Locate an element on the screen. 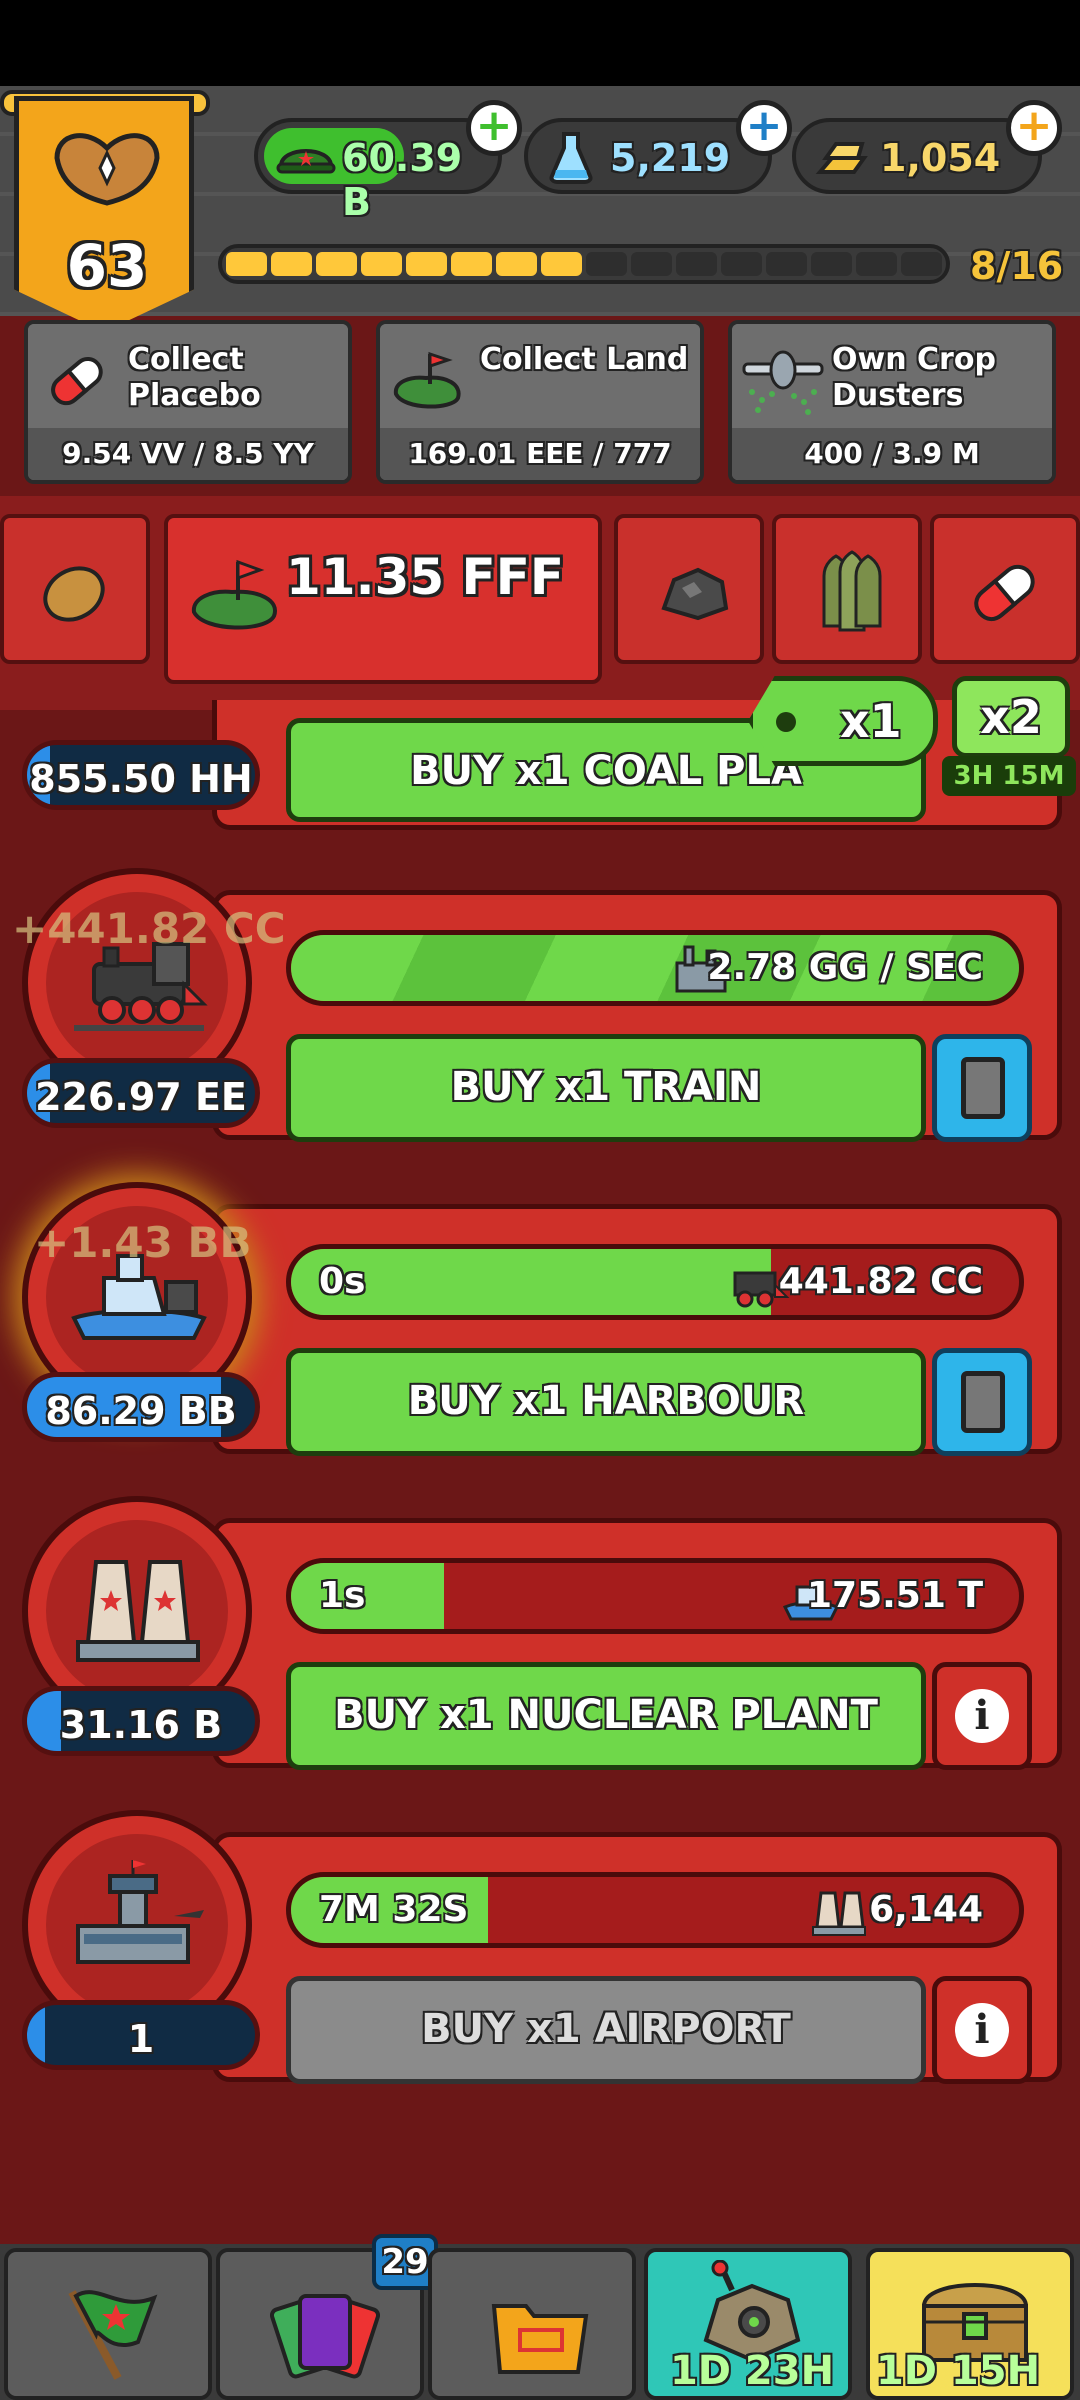  add-gold-button: + is located at coordinates (1034, 128).